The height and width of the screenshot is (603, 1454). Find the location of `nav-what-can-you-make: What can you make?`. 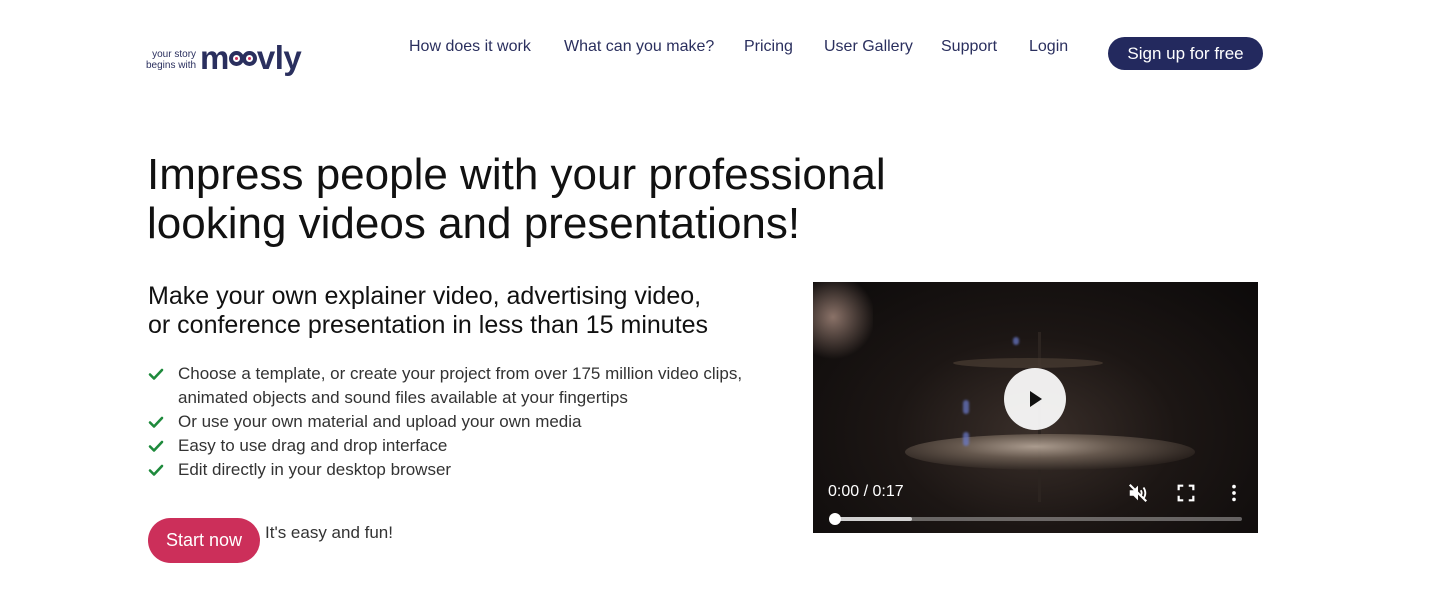

nav-what-can-you-make: What can you make? is located at coordinates (639, 47).